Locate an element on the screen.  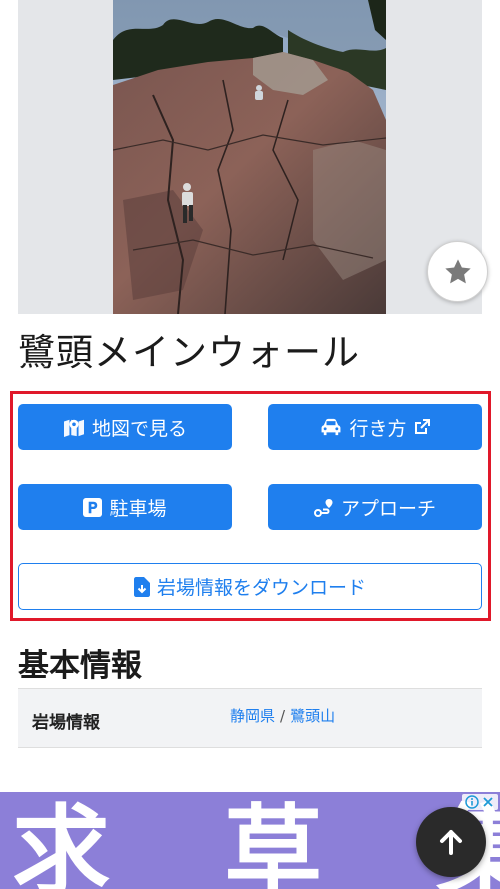
info-icon is located at coordinates (472, 802).